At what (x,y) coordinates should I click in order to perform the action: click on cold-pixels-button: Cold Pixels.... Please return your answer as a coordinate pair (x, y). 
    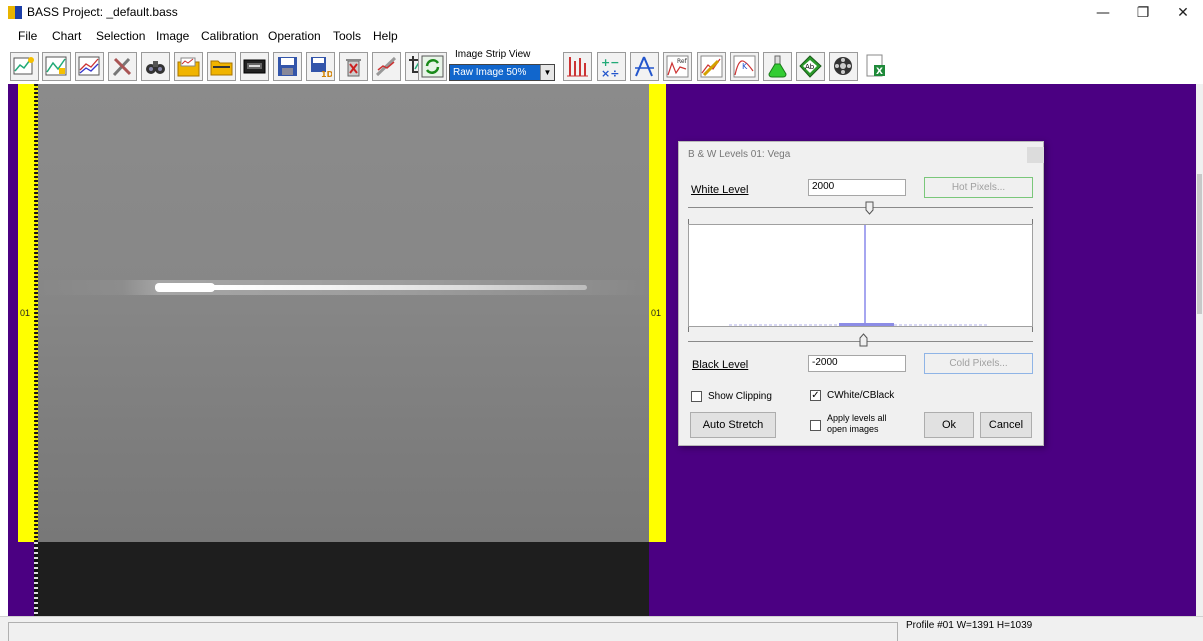
    Looking at the image, I should click on (978, 363).